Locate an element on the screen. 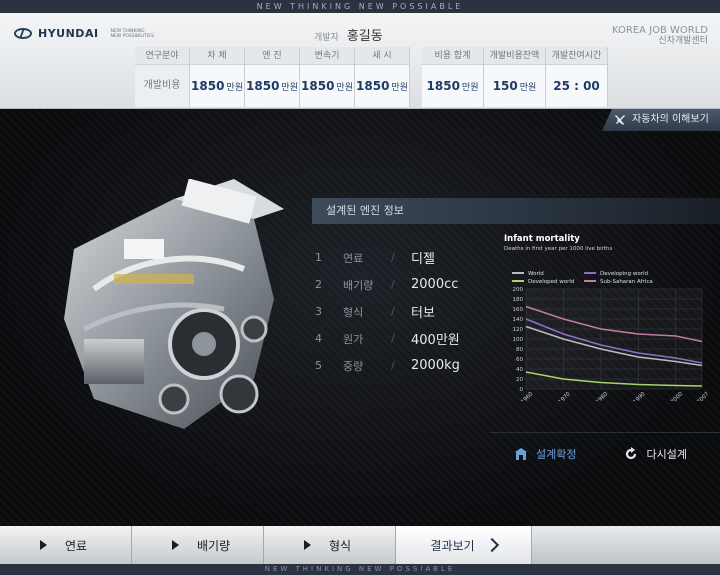  engine-image is located at coordinates (174, 304).